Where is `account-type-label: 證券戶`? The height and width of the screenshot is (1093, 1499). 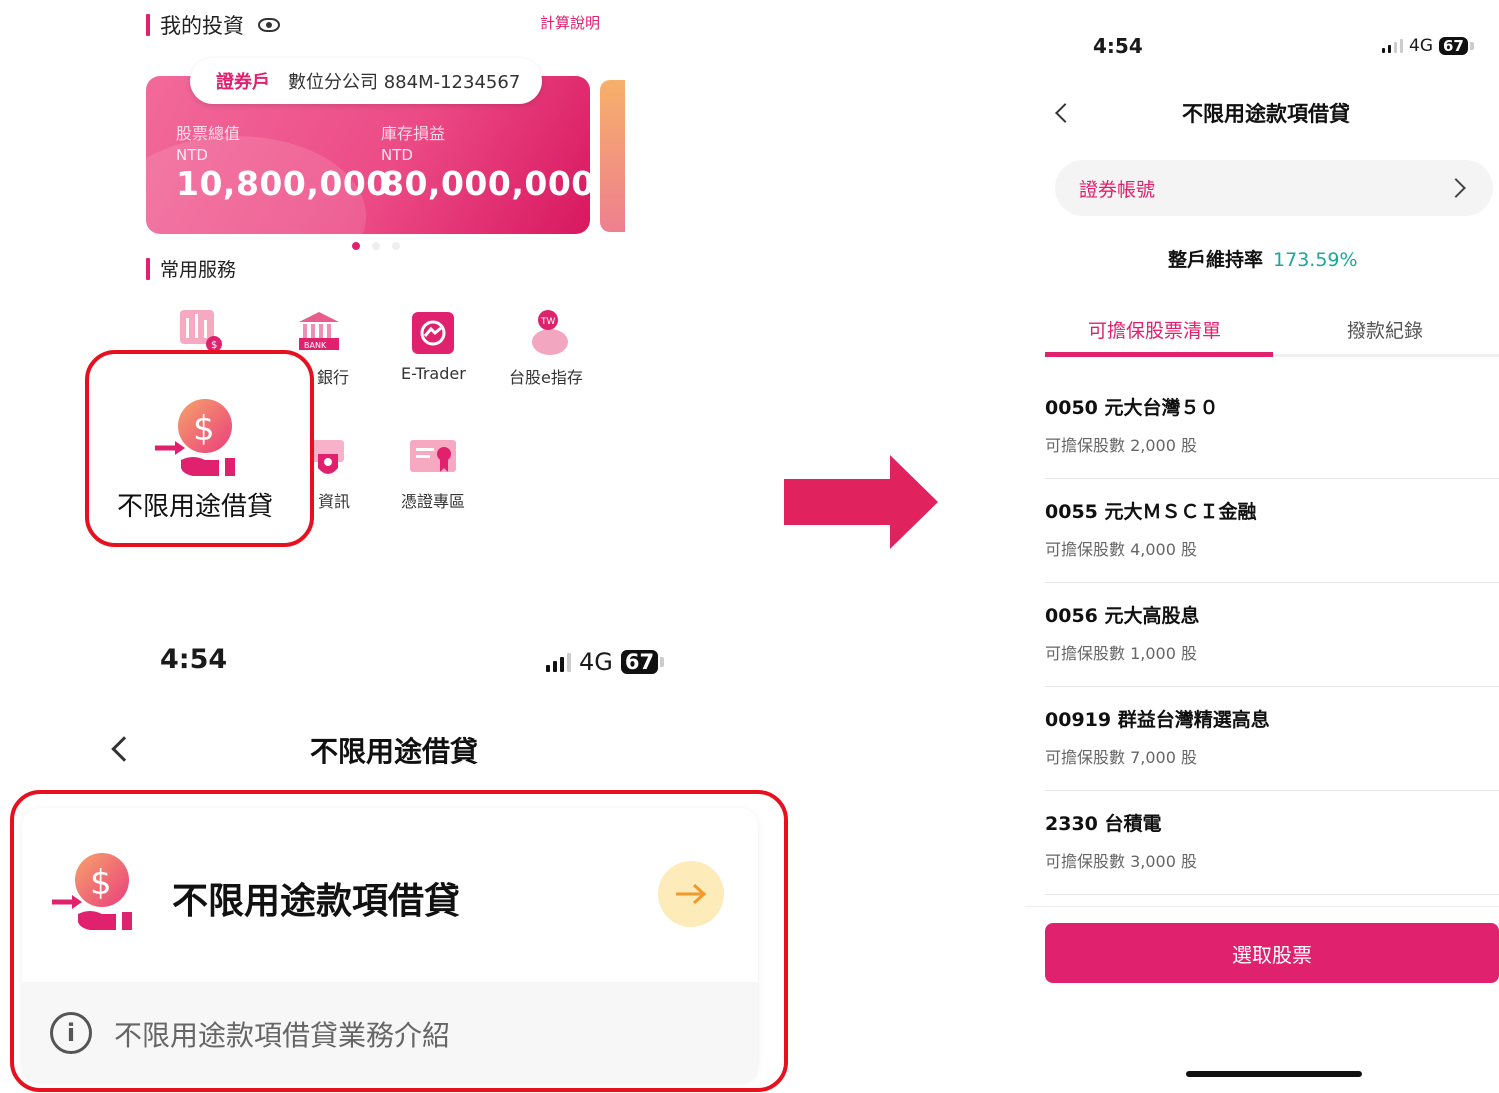
account-type-label: 證券戶 is located at coordinates (243, 82).